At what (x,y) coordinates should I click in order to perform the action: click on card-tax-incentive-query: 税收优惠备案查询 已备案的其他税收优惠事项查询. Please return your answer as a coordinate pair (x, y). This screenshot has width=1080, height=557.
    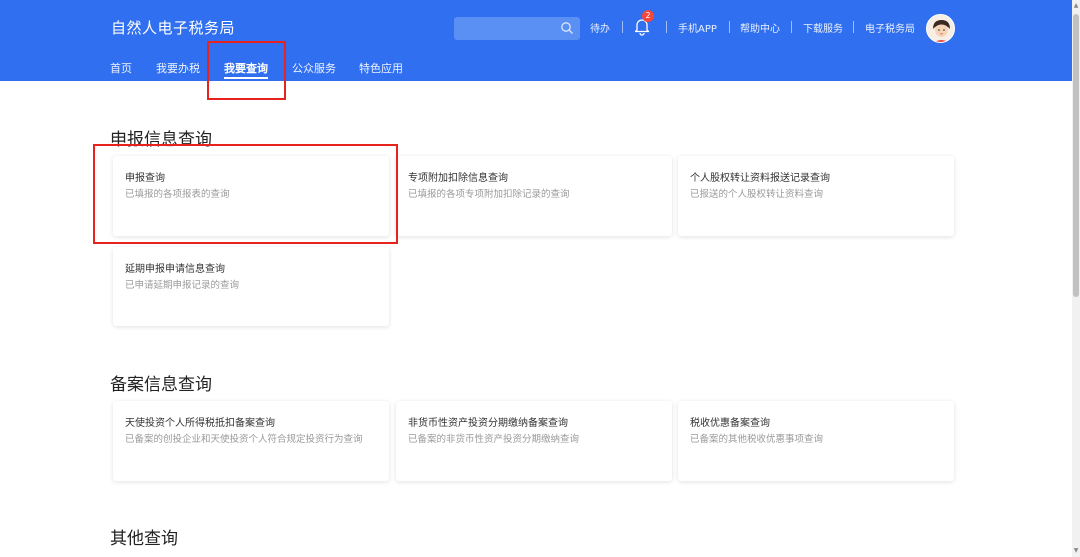
    Looking at the image, I should click on (816, 441).